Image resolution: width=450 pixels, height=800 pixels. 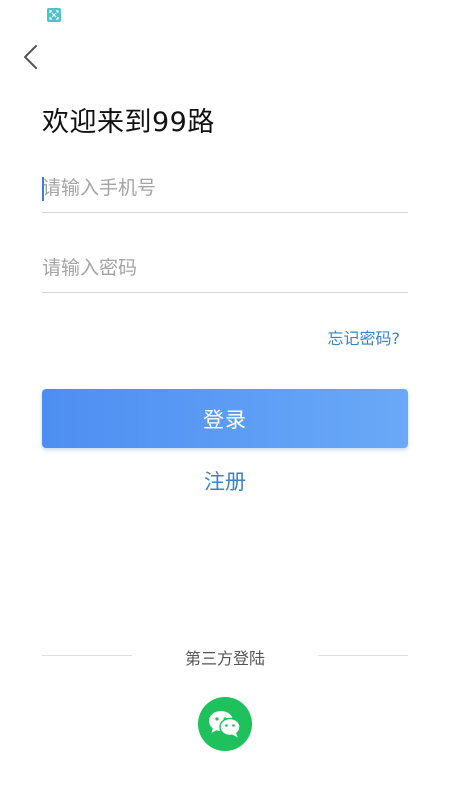 I want to click on scan-icon, so click(x=54, y=15).